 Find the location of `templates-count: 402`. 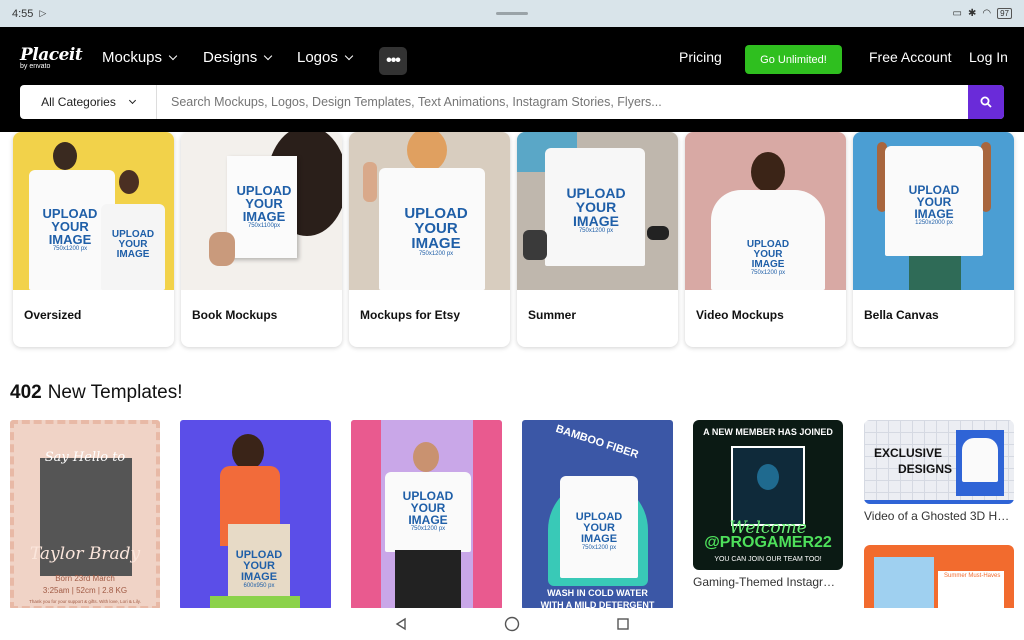

templates-count: 402 is located at coordinates (26, 392).